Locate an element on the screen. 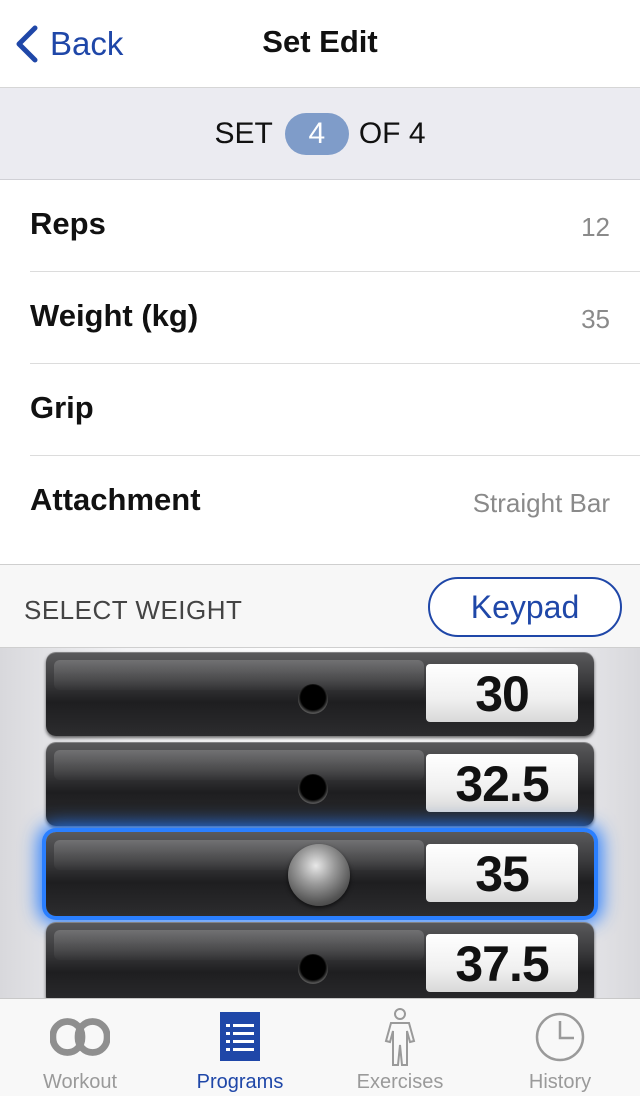  body-icon is located at coordinates (400, 1037).